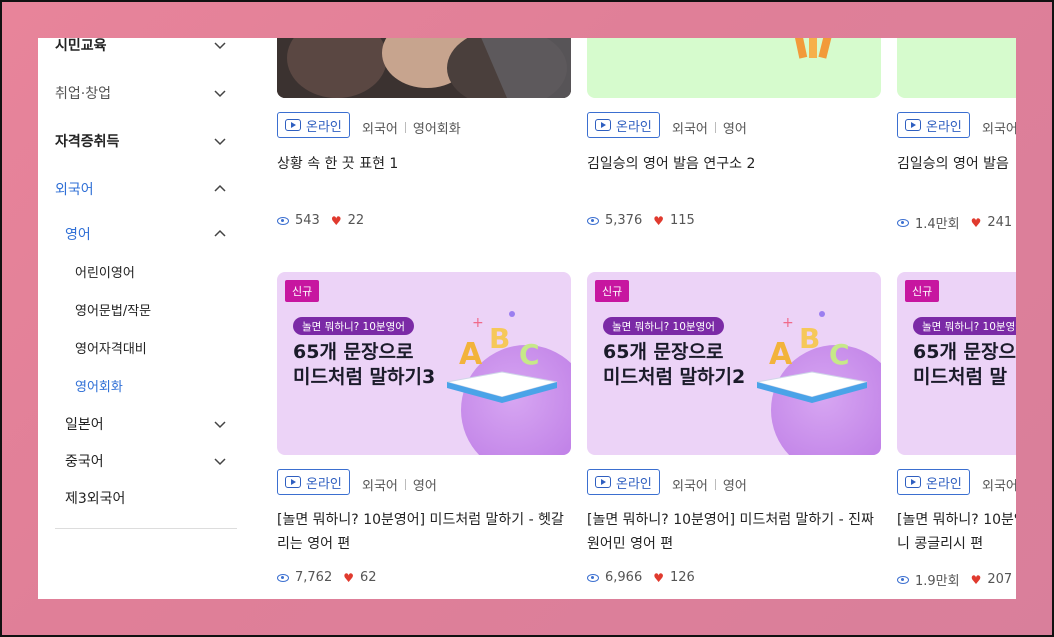 The height and width of the screenshot is (637, 1054). Describe the element at coordinates (146, 498) in the screenshot. I see `sidebar-item-third-language: 제3외국어` at that location.